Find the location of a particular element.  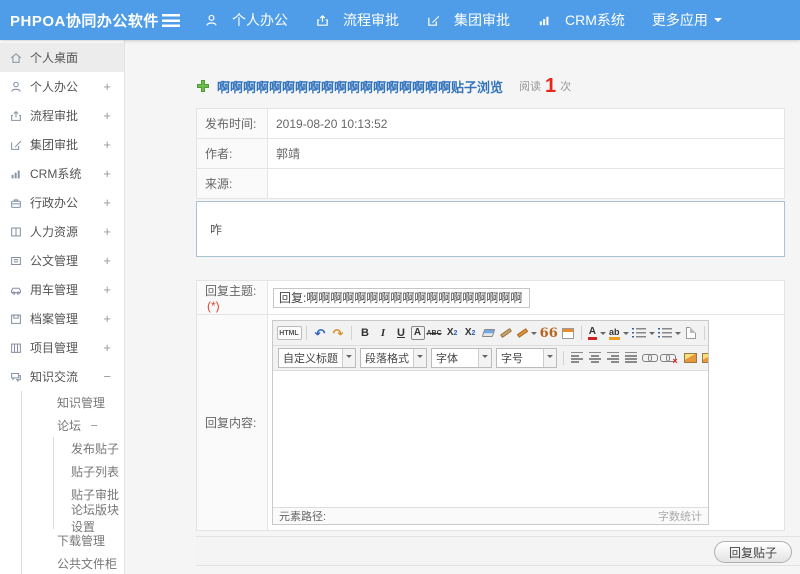

heading-select: 自定义标题 is located at coordinates (317, 358).